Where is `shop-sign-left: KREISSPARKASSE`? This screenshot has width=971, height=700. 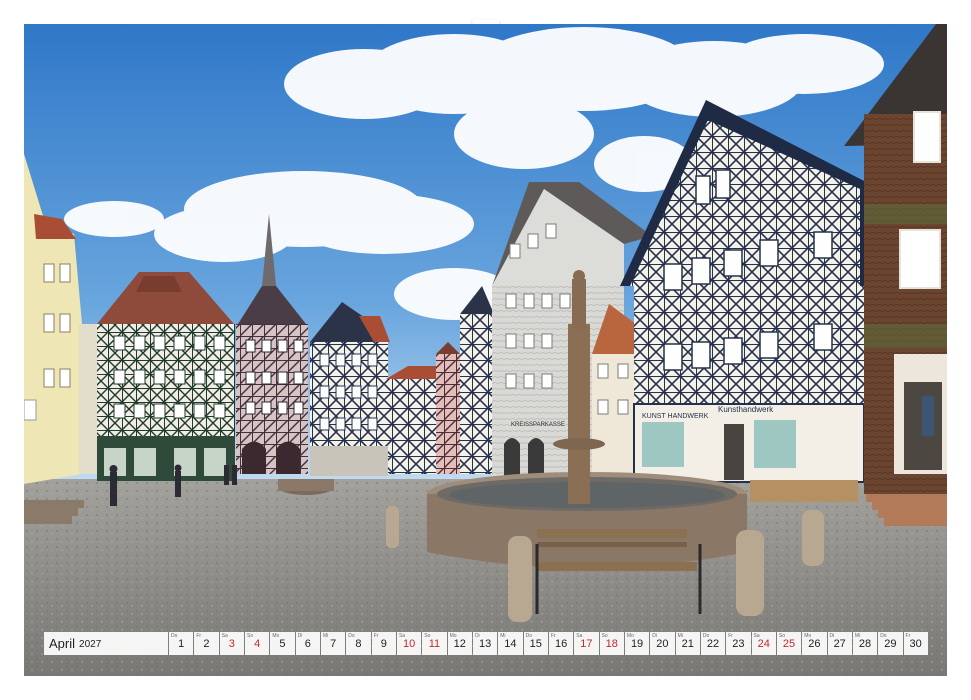 shop-sign-left: KREISSPARKASSE is located at coordinates (538, 425).